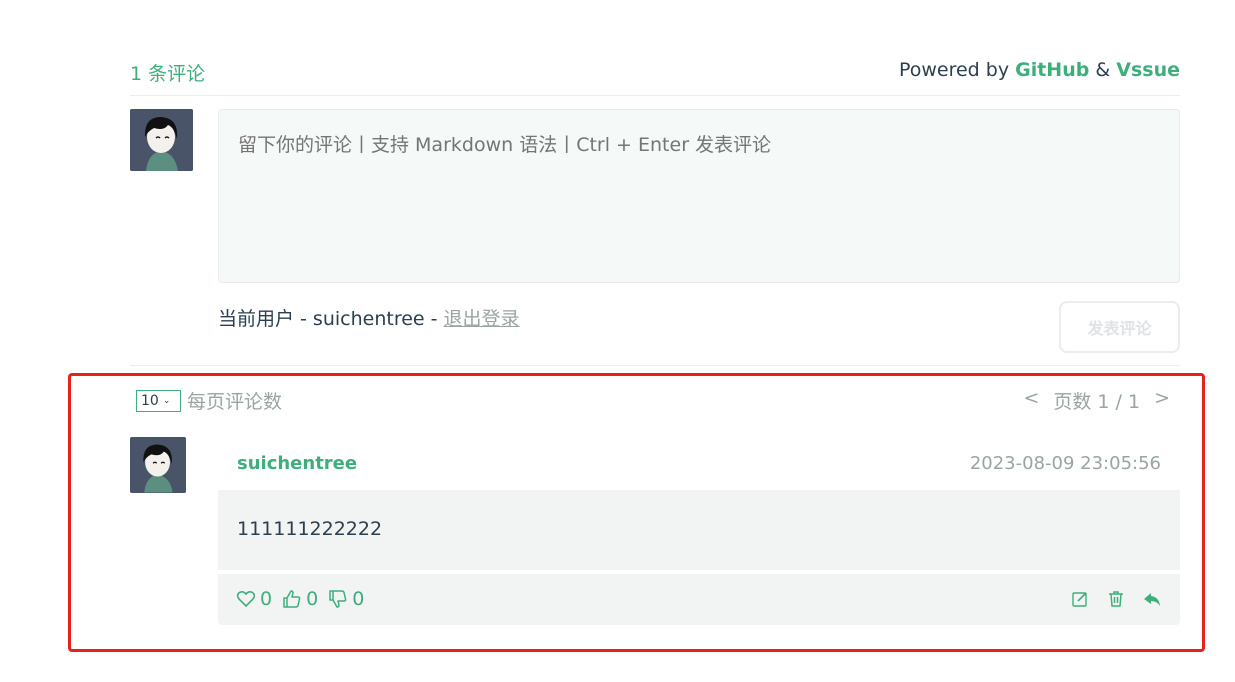 The width and height of the screenshot is (1235, 682). I want to click on powered-by: Powered by GitHub & Vssue, so click(1039, 70).